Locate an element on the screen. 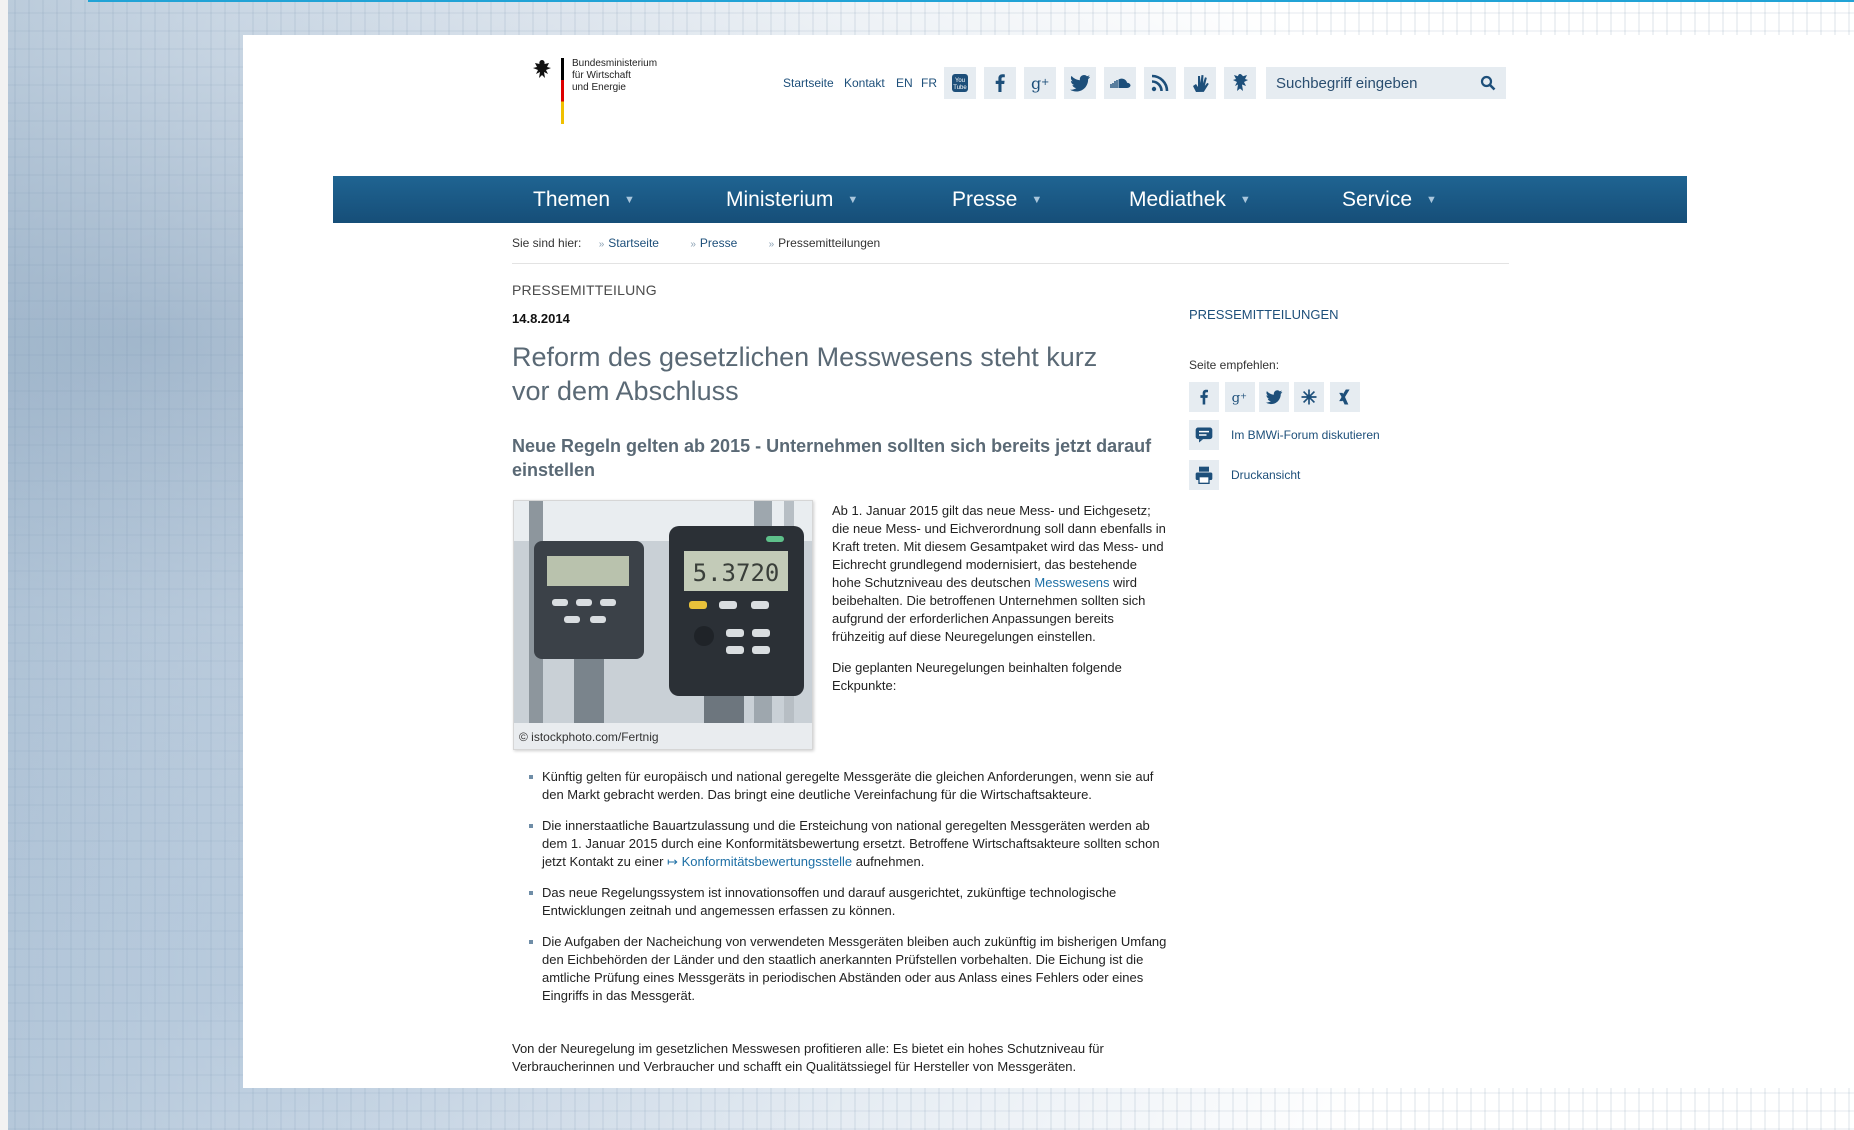  nav-label: Ministerium is located at coordinates (780, 199).